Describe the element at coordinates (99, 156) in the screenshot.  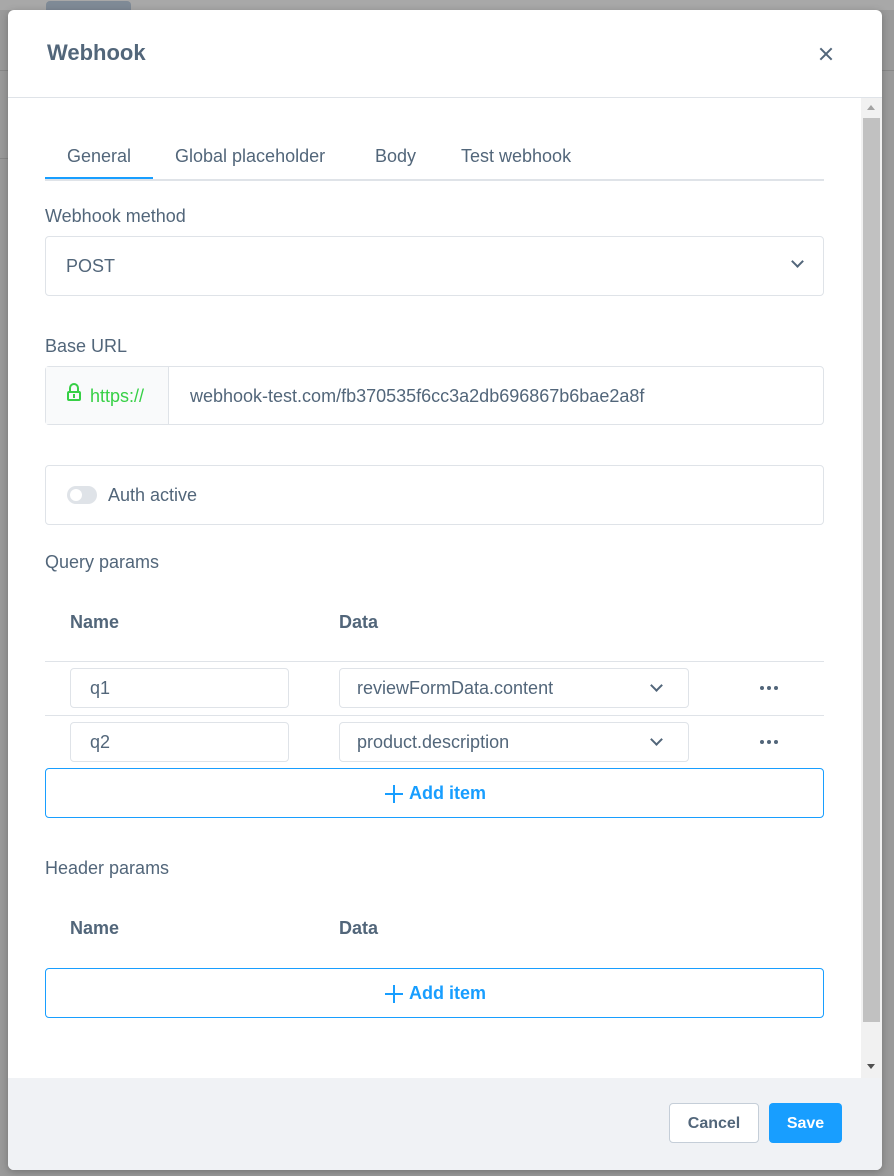
I see `tab-general: General` at that location.